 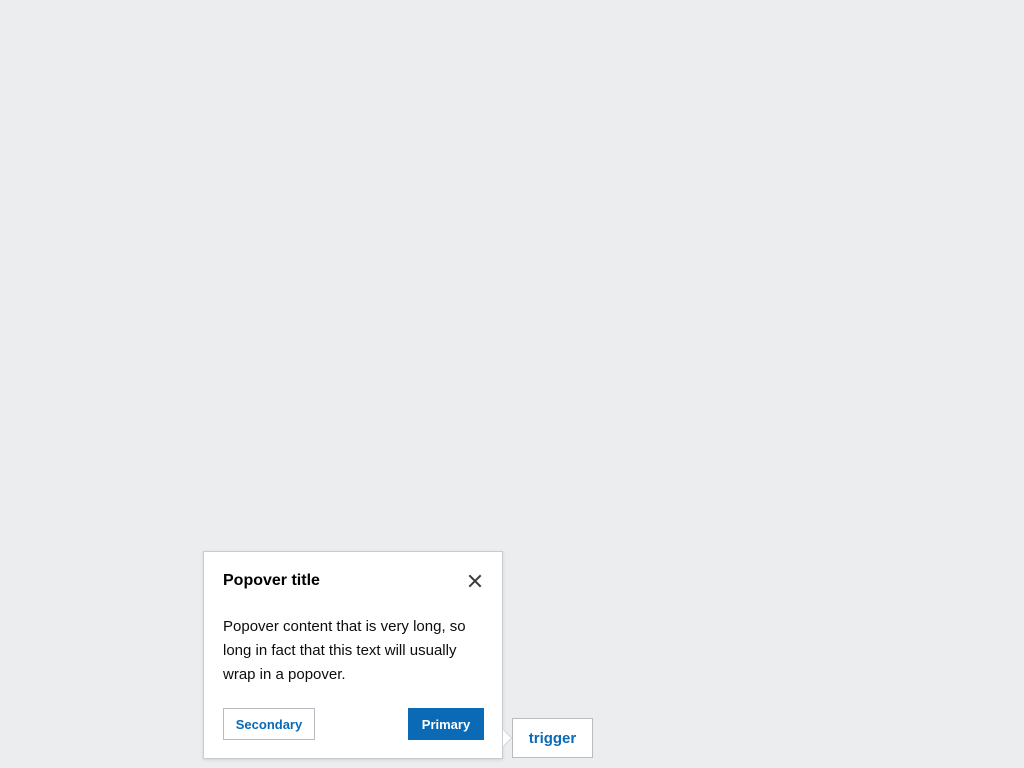 What do you see at coordinates (552, 738) in the screenshot?
I see `trigger-button: trigger` at bounding box center [552, 738].